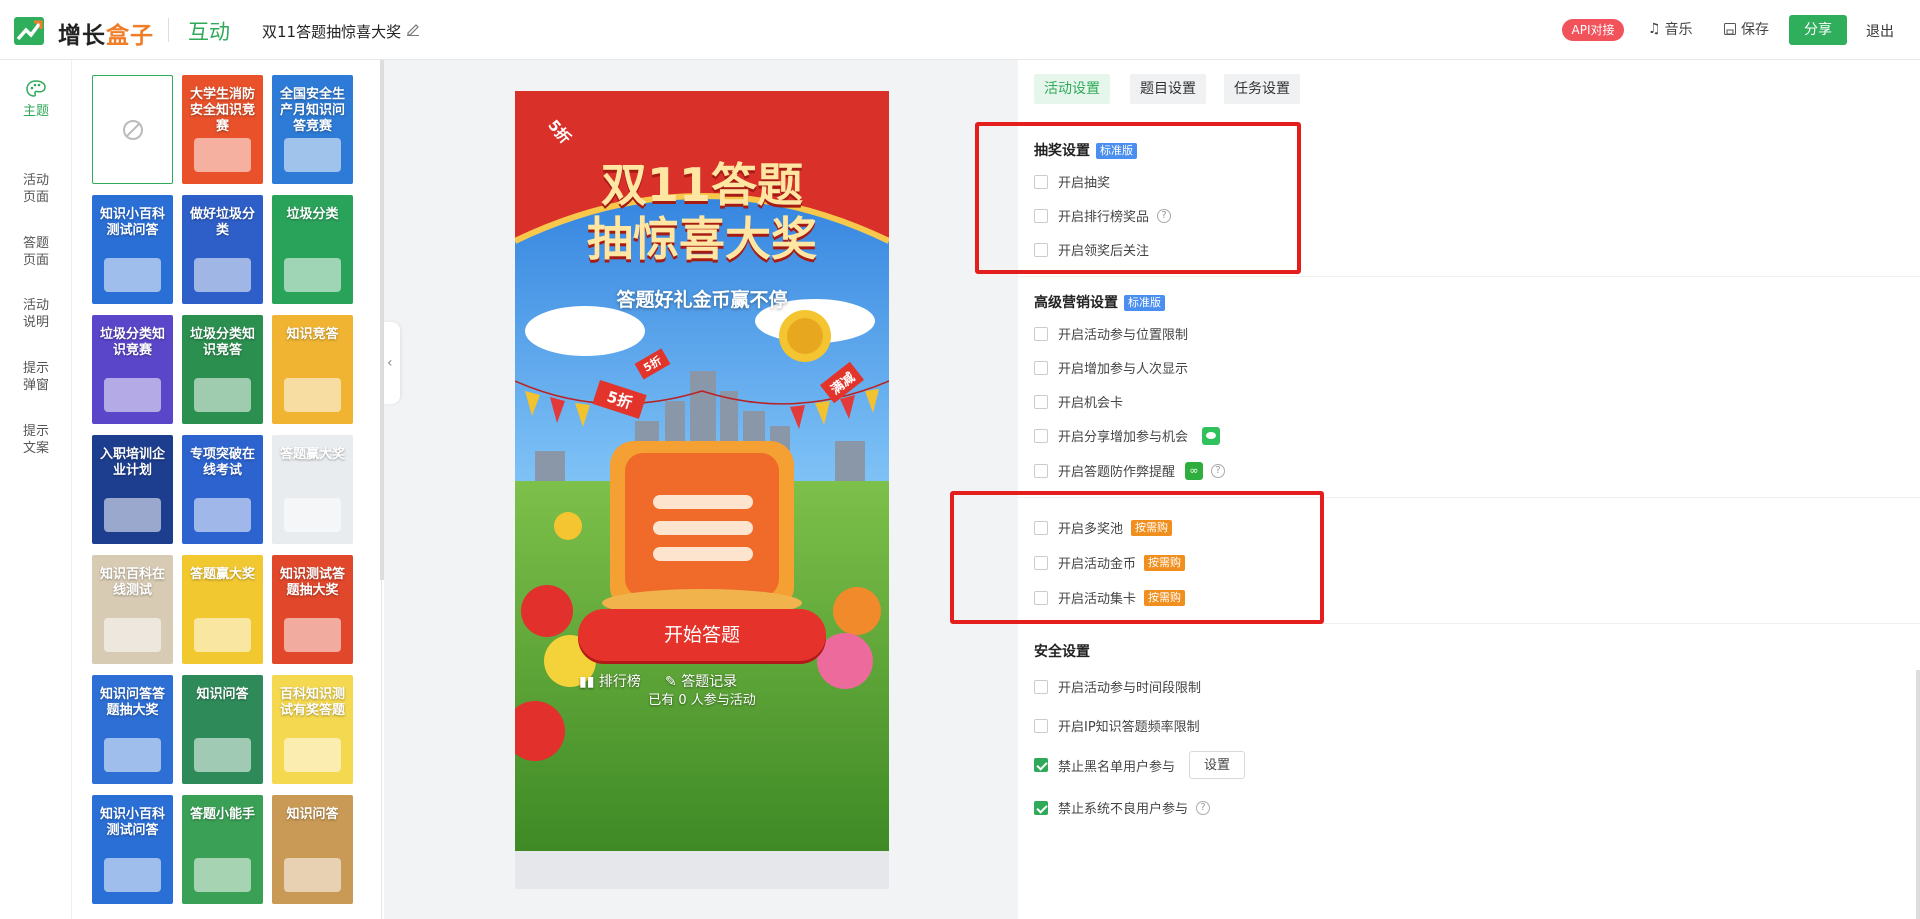  I want to click on blacklist-settings-button: 设置, so click(1217, 765).